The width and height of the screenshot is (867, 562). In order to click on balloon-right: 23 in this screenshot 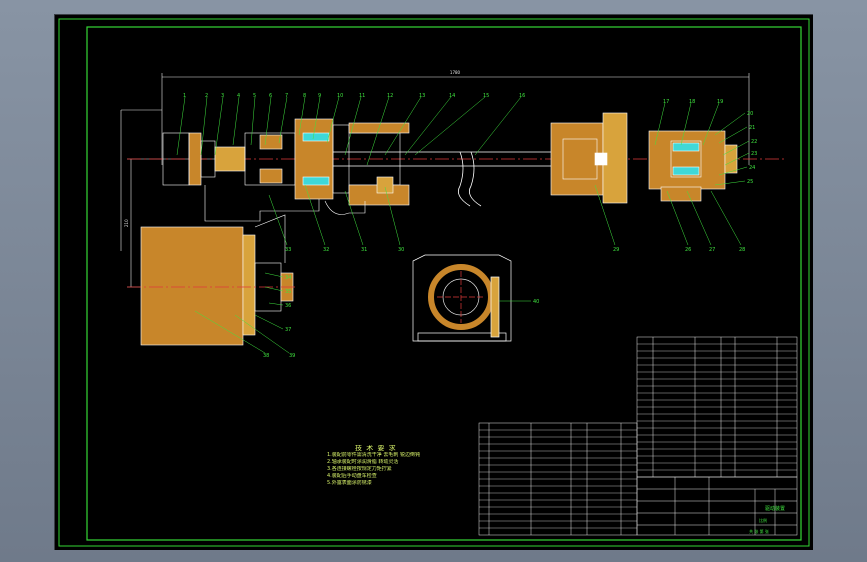, I will do `click(754, 154)`.